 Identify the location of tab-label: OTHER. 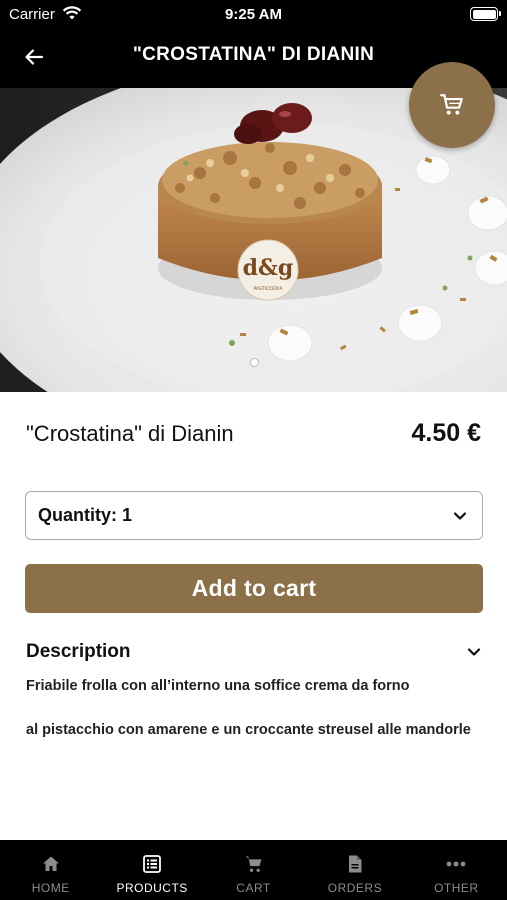
(456, 888).